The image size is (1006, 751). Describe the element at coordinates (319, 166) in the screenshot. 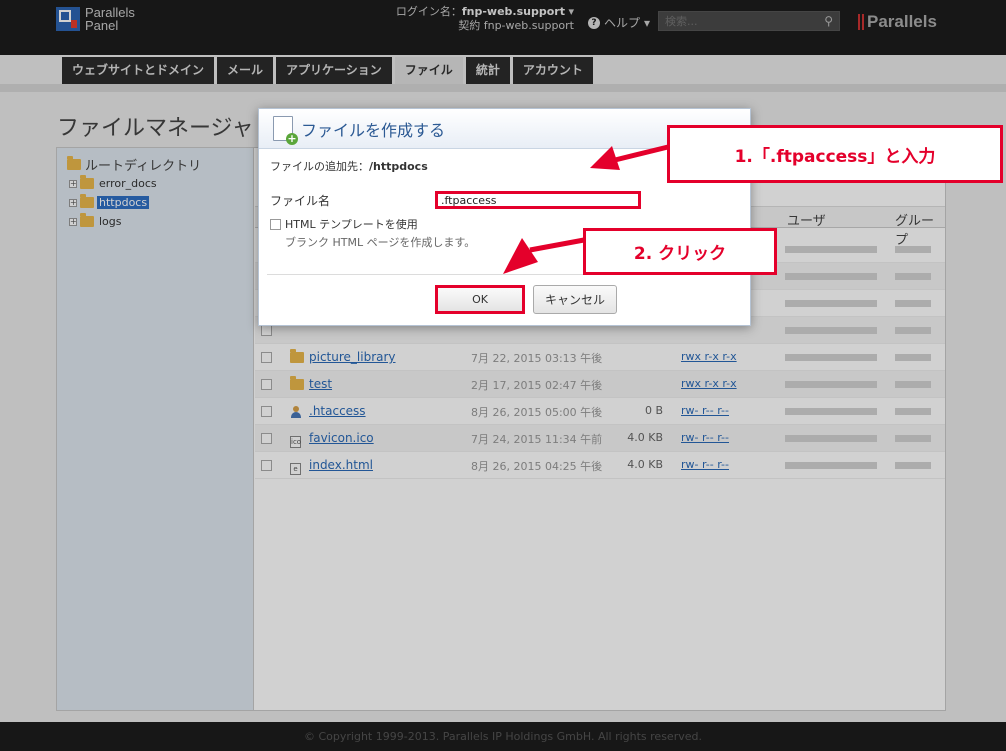

I see `dest-label: ファイルの追加先：` at that location.